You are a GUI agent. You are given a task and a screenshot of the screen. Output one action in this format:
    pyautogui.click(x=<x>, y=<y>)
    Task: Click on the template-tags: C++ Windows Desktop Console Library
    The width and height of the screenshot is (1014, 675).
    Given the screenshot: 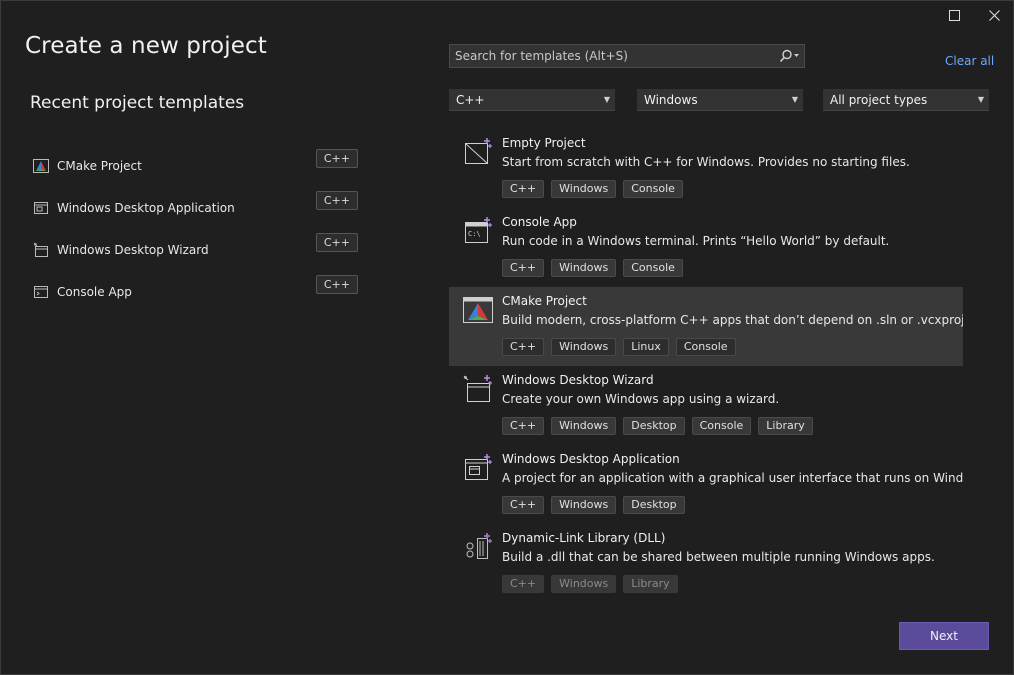 What is the action you would take?
    pyautogui.click(x=657, y=426)
    